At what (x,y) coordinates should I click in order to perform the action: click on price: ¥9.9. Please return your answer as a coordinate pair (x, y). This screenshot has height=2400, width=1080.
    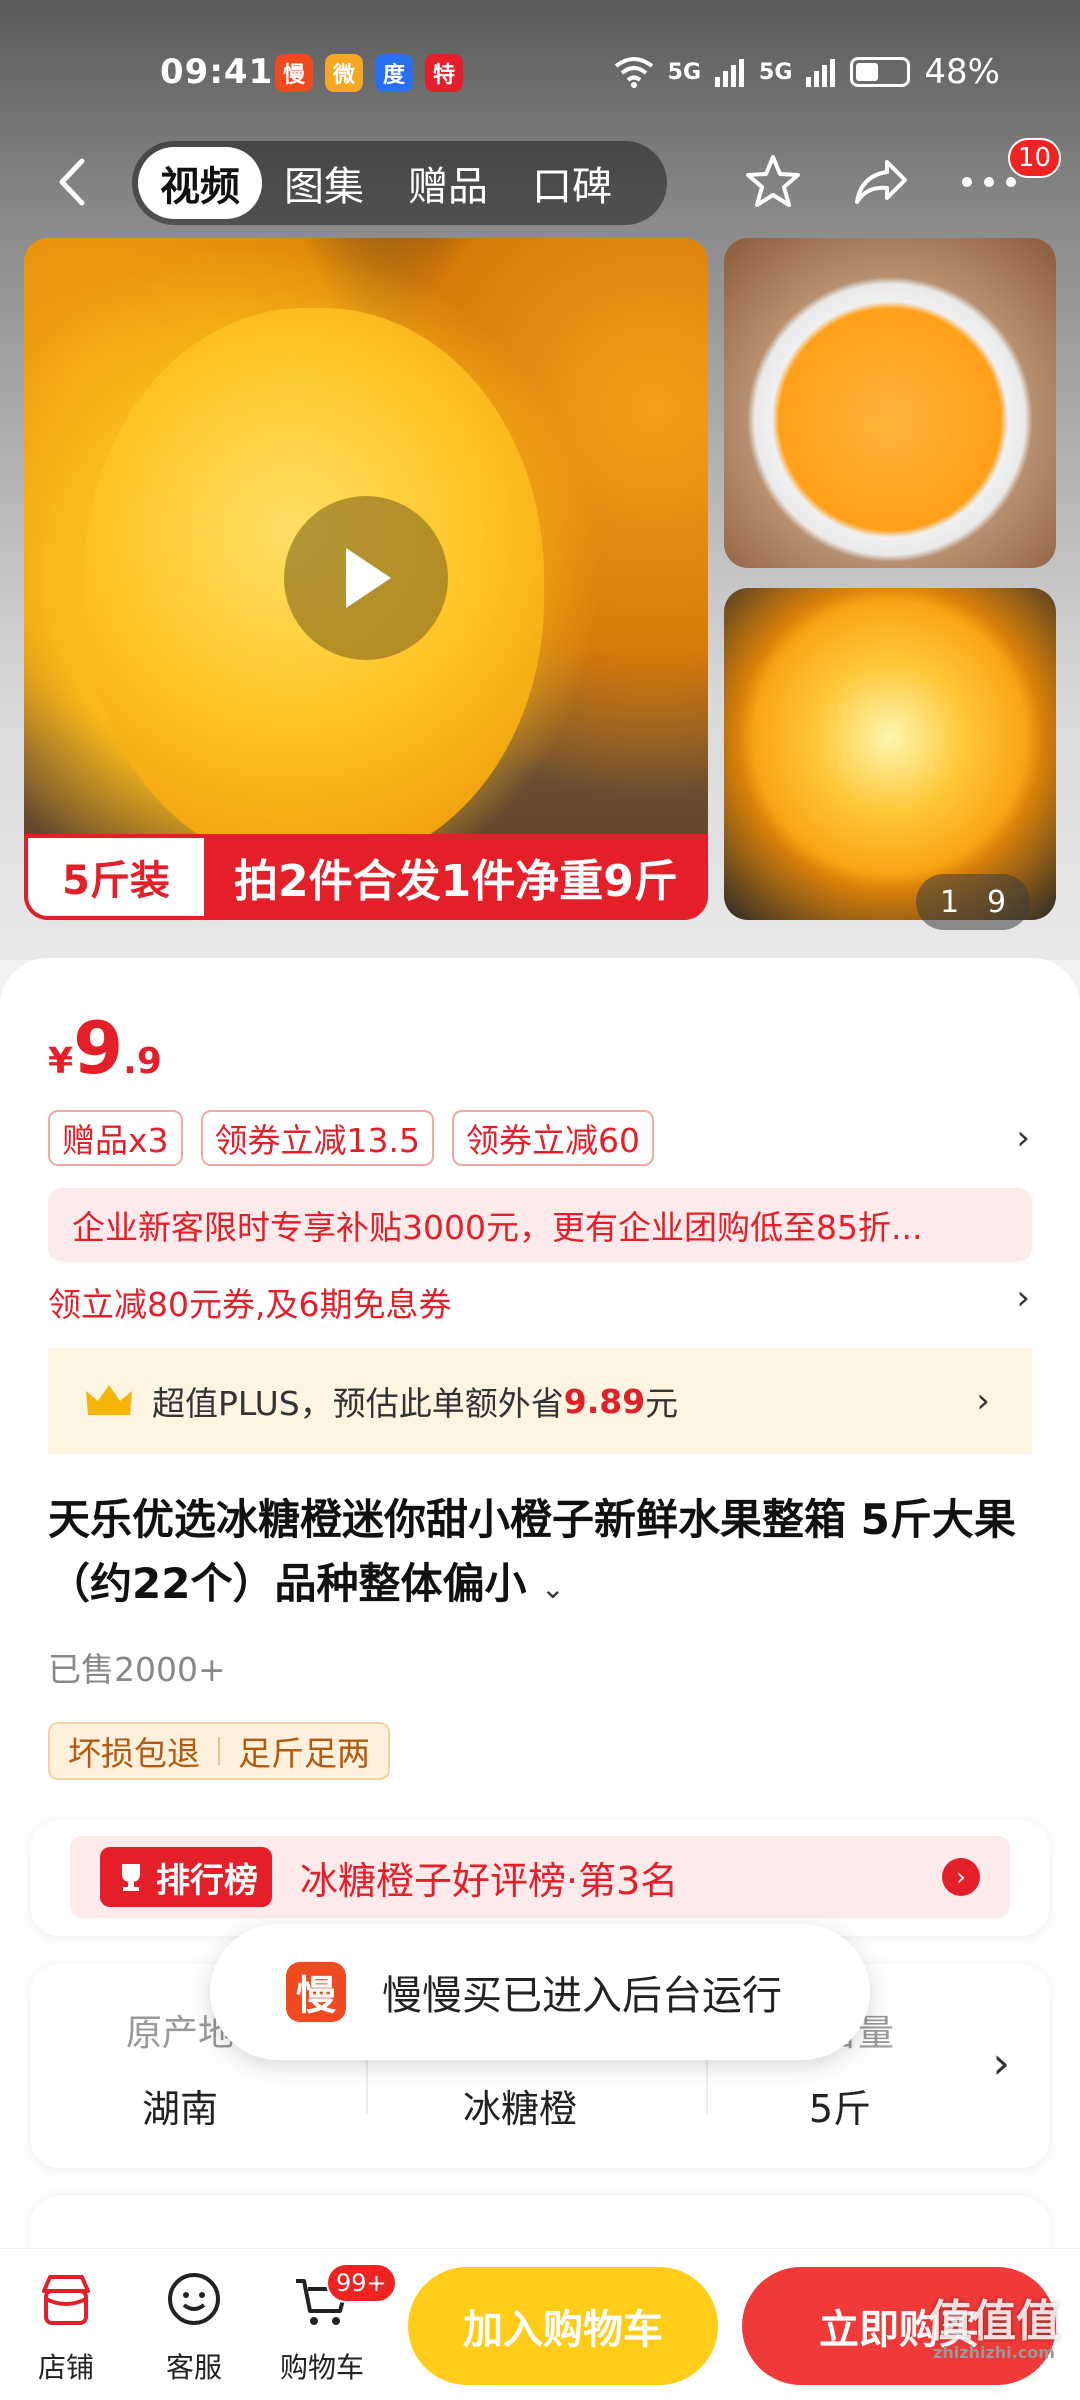
    Looking at the image, I should click on (105, 1048).